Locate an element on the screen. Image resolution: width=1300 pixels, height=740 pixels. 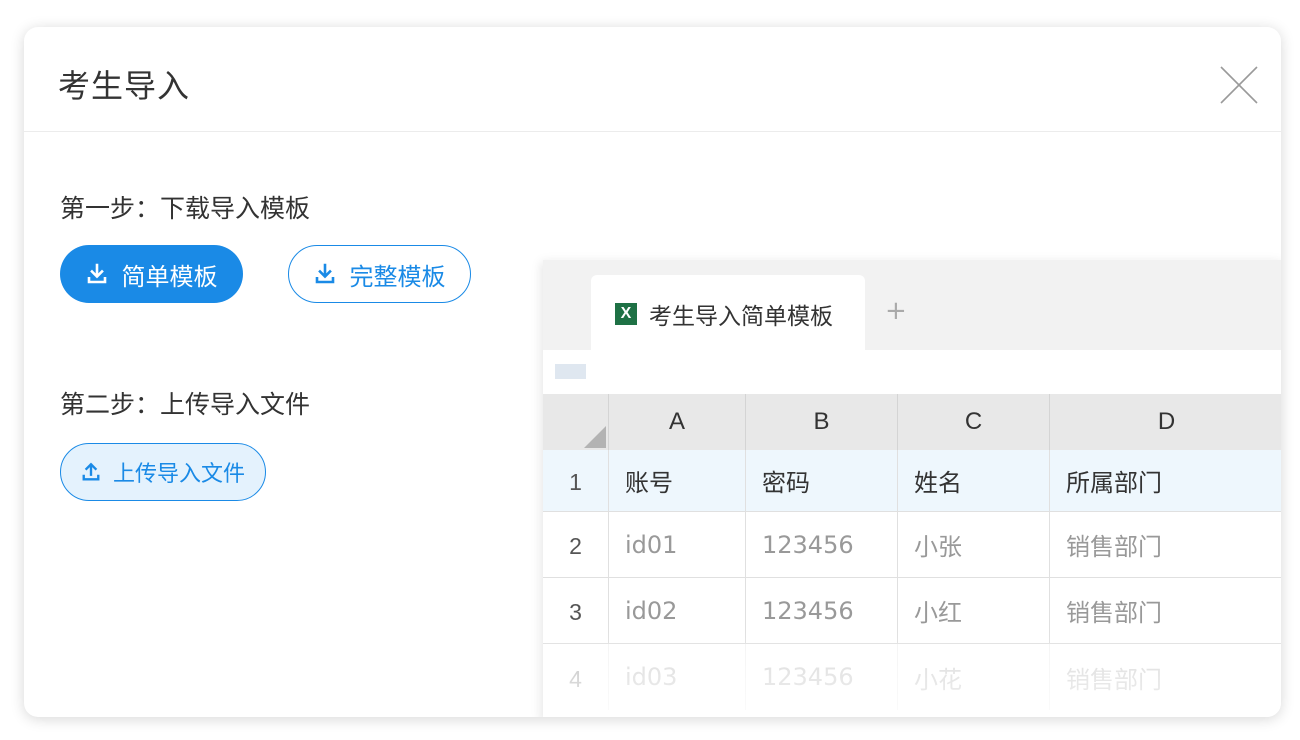
table-row: 2 id01 123456 小张 销售部门 is located at coordinates (912, 545).